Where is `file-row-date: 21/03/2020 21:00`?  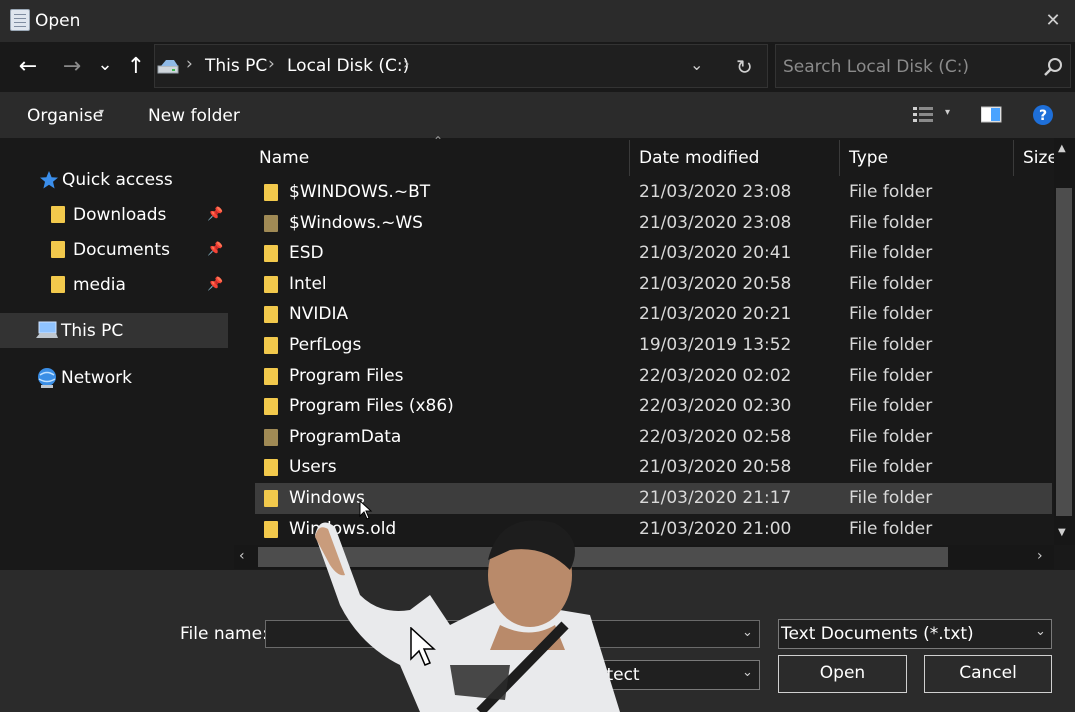
file-row-date: 21/03/2020 21:00 is located at coordinates (715, 529).